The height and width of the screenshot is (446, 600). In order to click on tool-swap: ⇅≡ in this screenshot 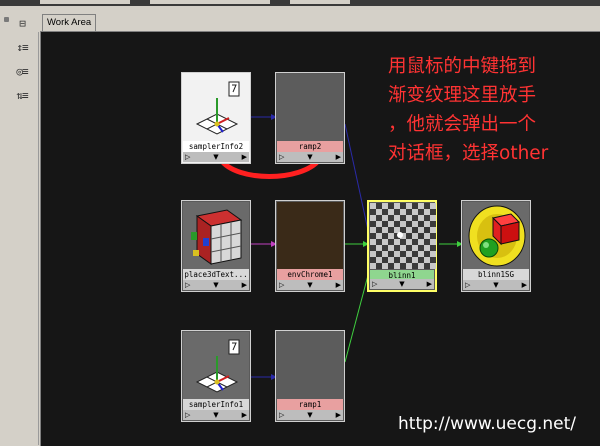, I will do `click(22, 95)`.